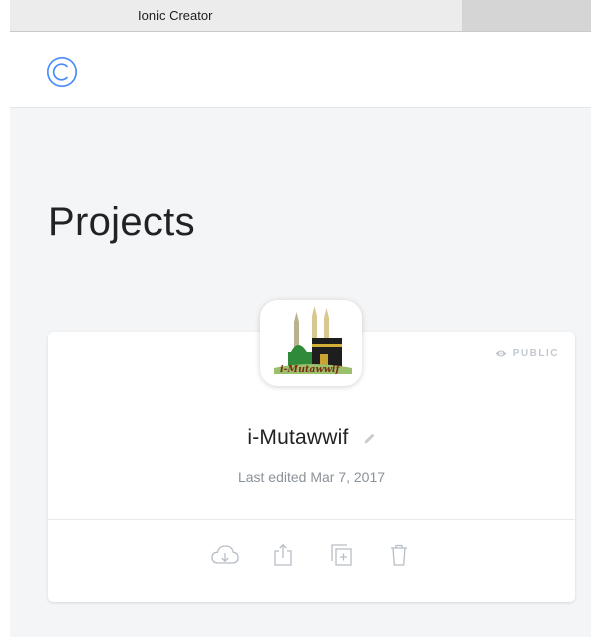  What do you see at coordinates (300, 70) in the screenshot?
I see `app-header` at bounding box center [300, 70].